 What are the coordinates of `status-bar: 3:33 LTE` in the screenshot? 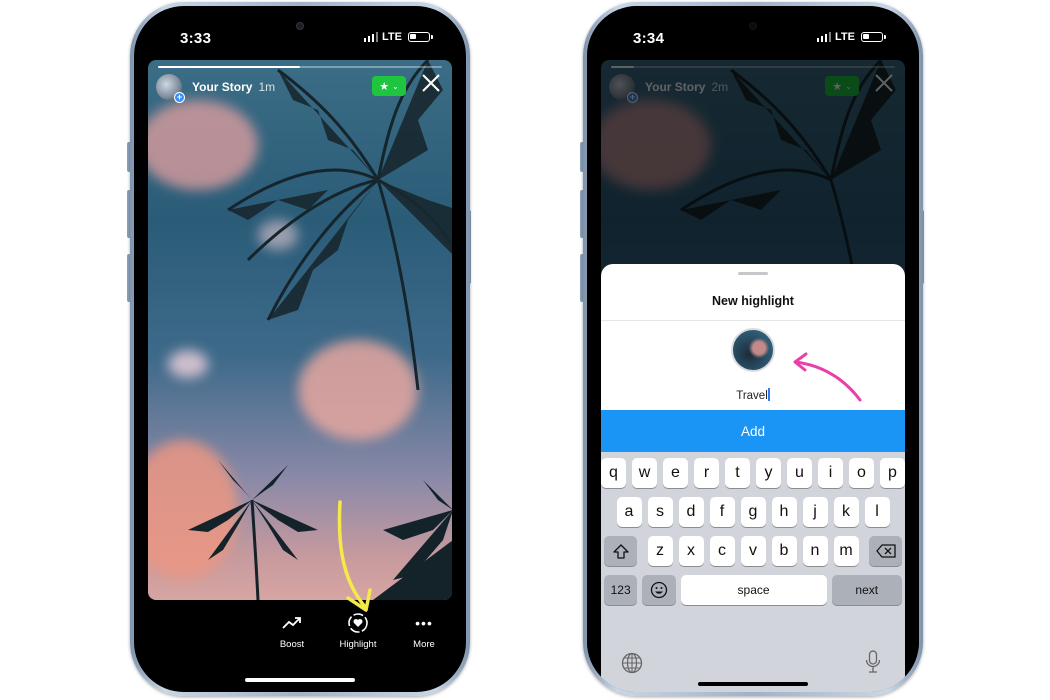 It's located at (300, 31).